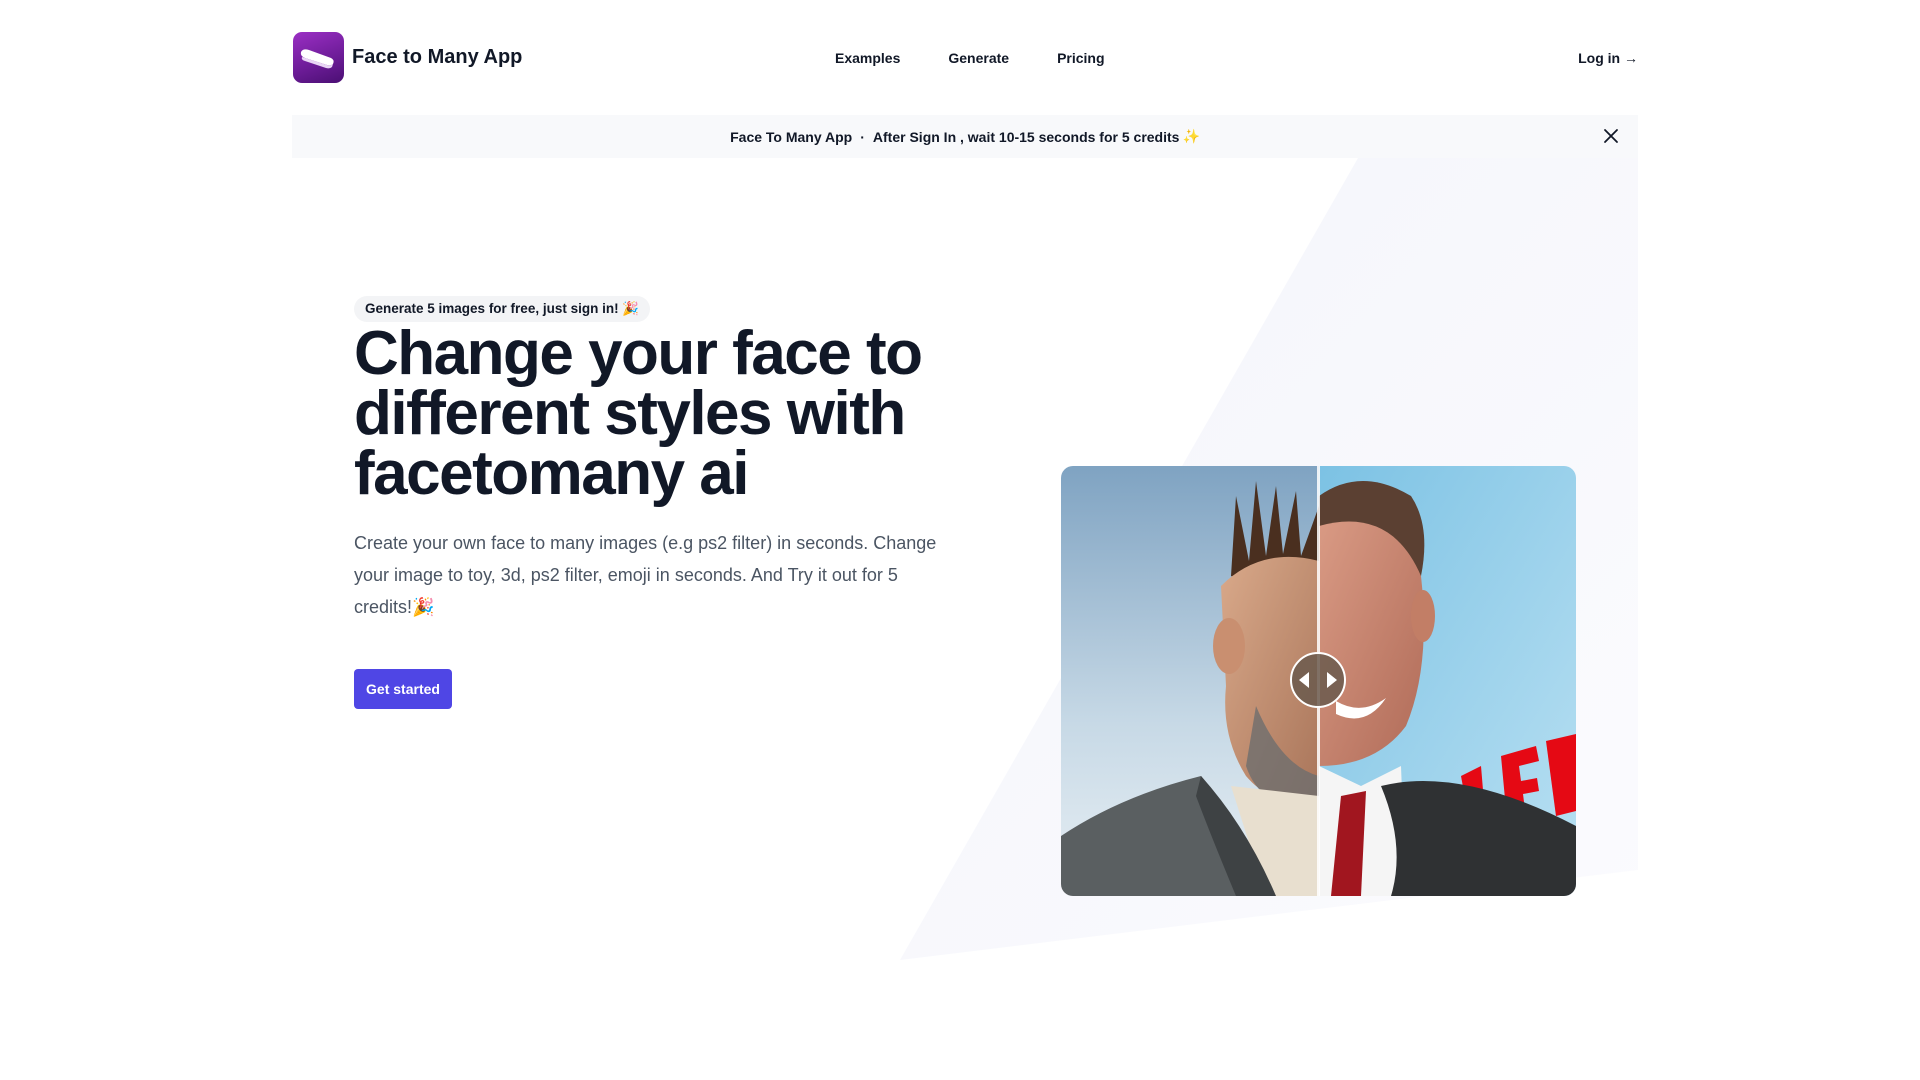  Describe the element at coordinates (1608, 57) in the screenshot. I see `login-link: Log in →` at that location.